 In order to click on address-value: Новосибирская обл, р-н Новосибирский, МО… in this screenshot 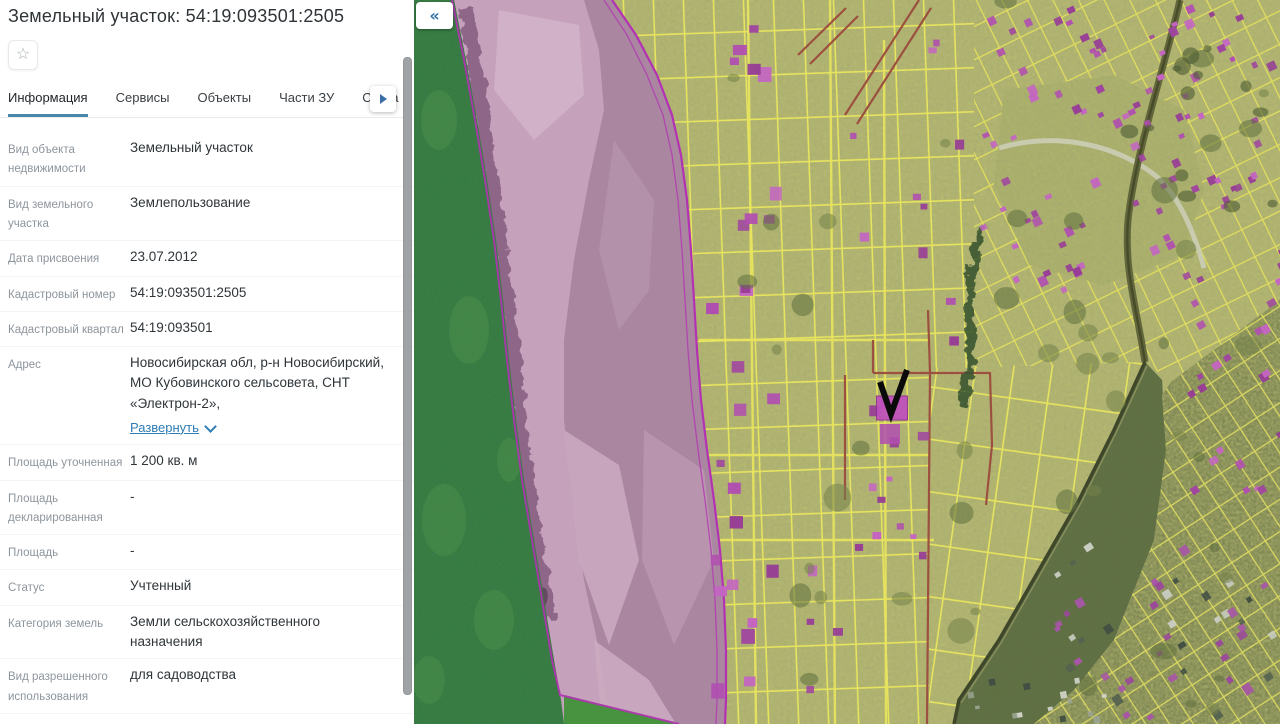, I will do `click(257, 383)`.